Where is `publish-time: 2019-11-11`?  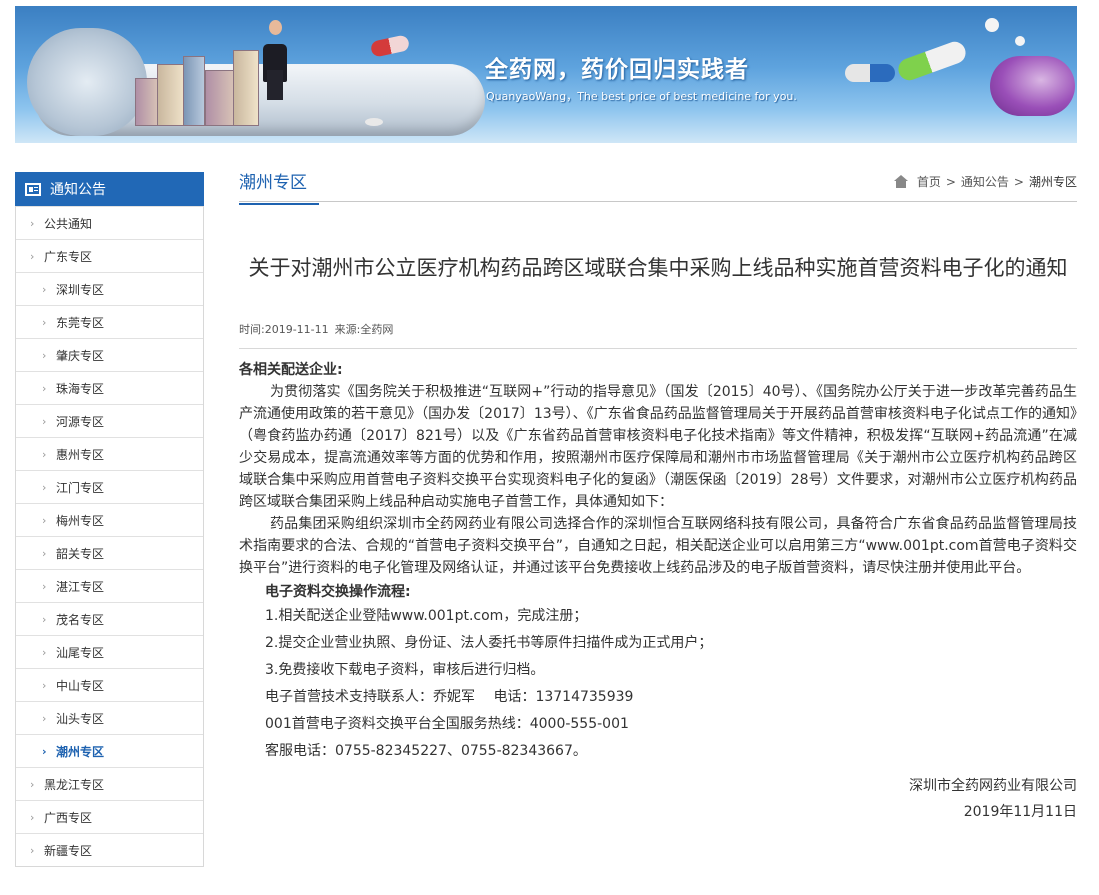
publish-time: 2019-11-11 is located at coordinates (296, 329).